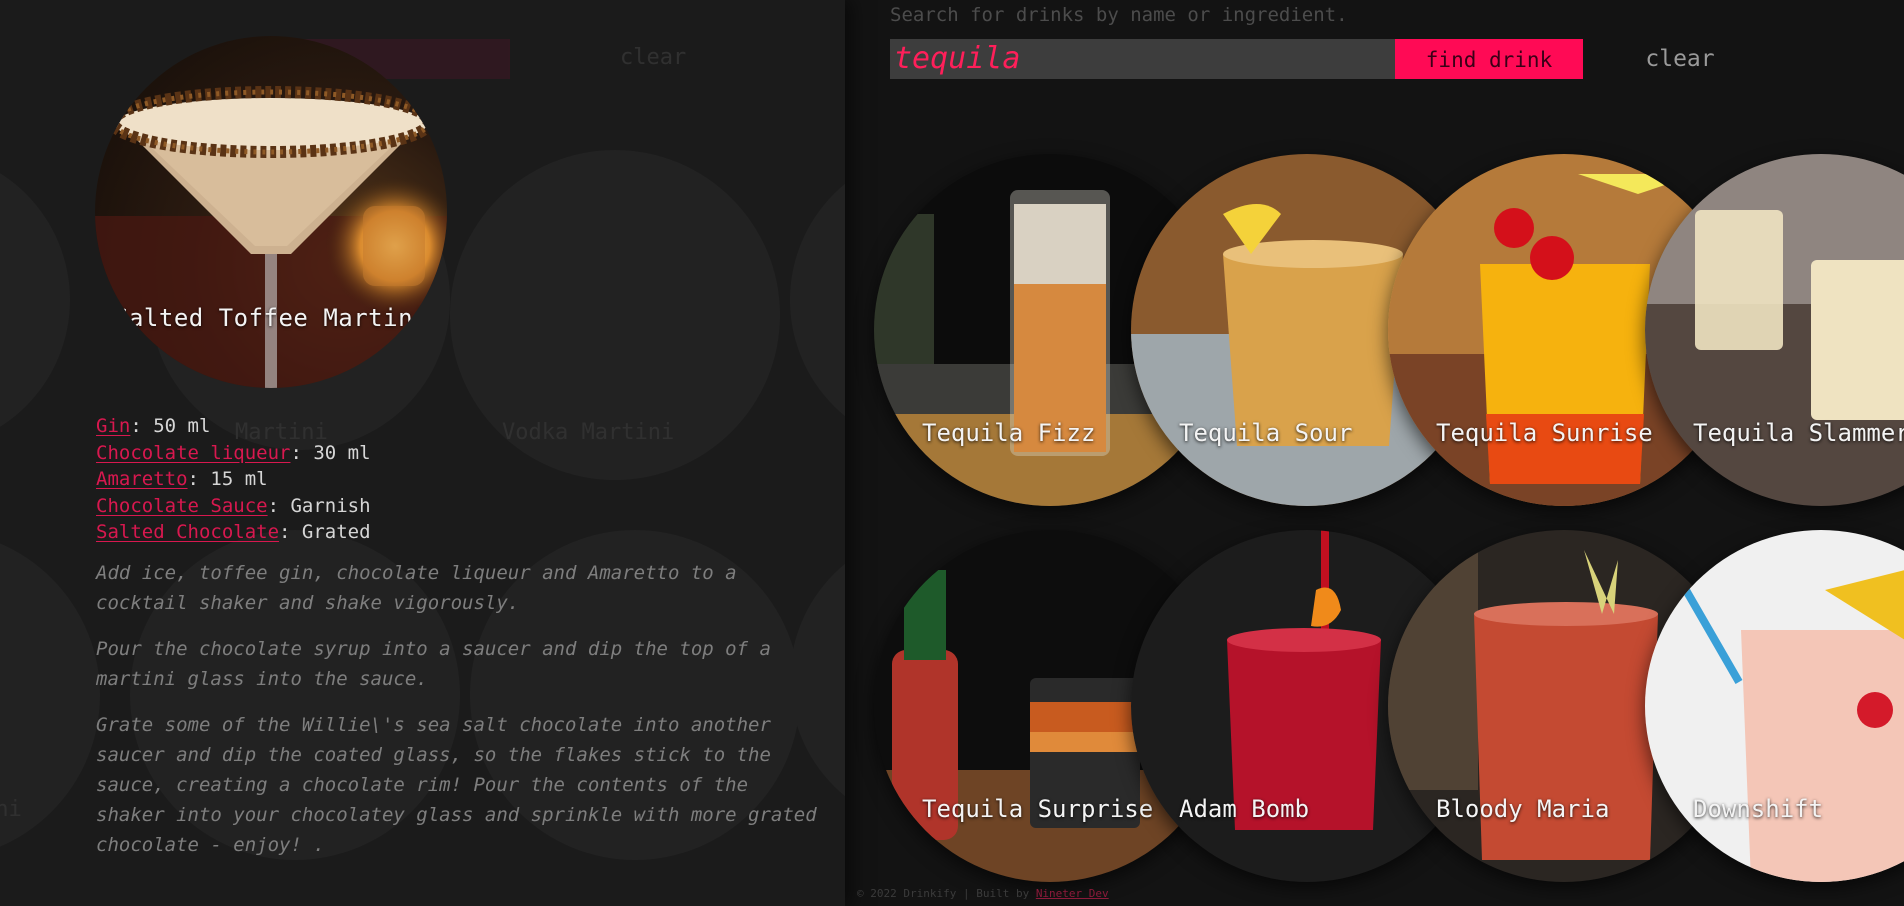 This screenshot has width=1904, height=906. I want to click on martini-glass-illustration, so click(271, 237).